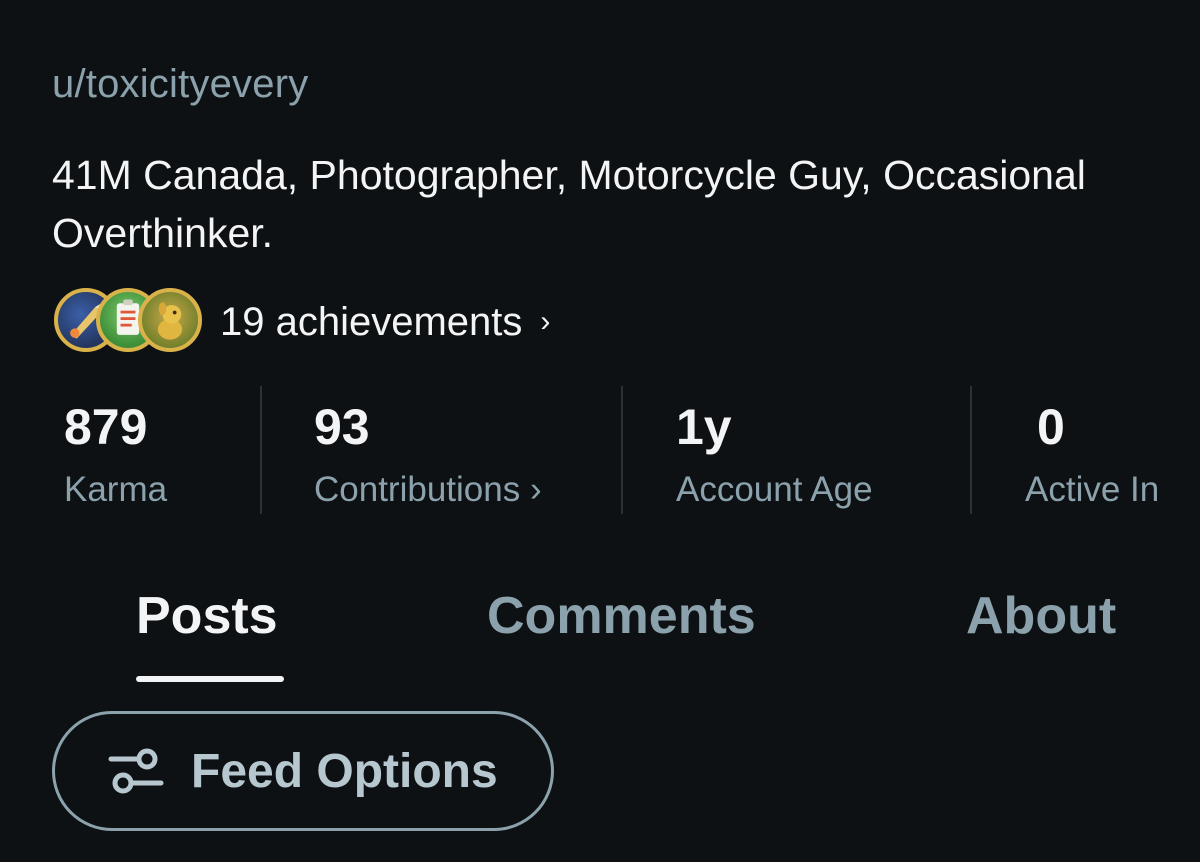 The image size is (1200, 862). Describe the element at coordinates (180, 84) in the screenshot. I see `profile-username: u/toxicityevery` at that location.